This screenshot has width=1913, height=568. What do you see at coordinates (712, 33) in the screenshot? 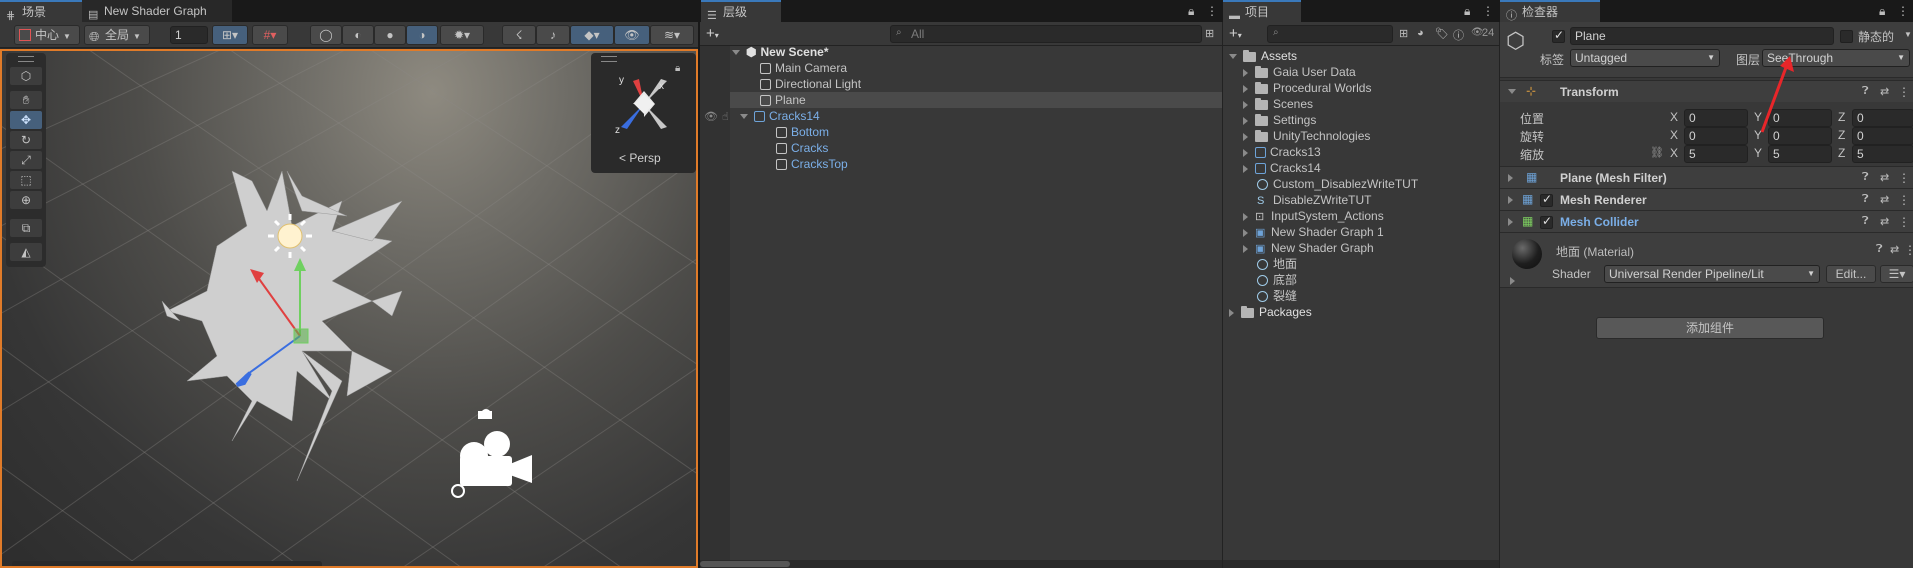
I see `create-button: +▾` at bounding box center [712, 33].